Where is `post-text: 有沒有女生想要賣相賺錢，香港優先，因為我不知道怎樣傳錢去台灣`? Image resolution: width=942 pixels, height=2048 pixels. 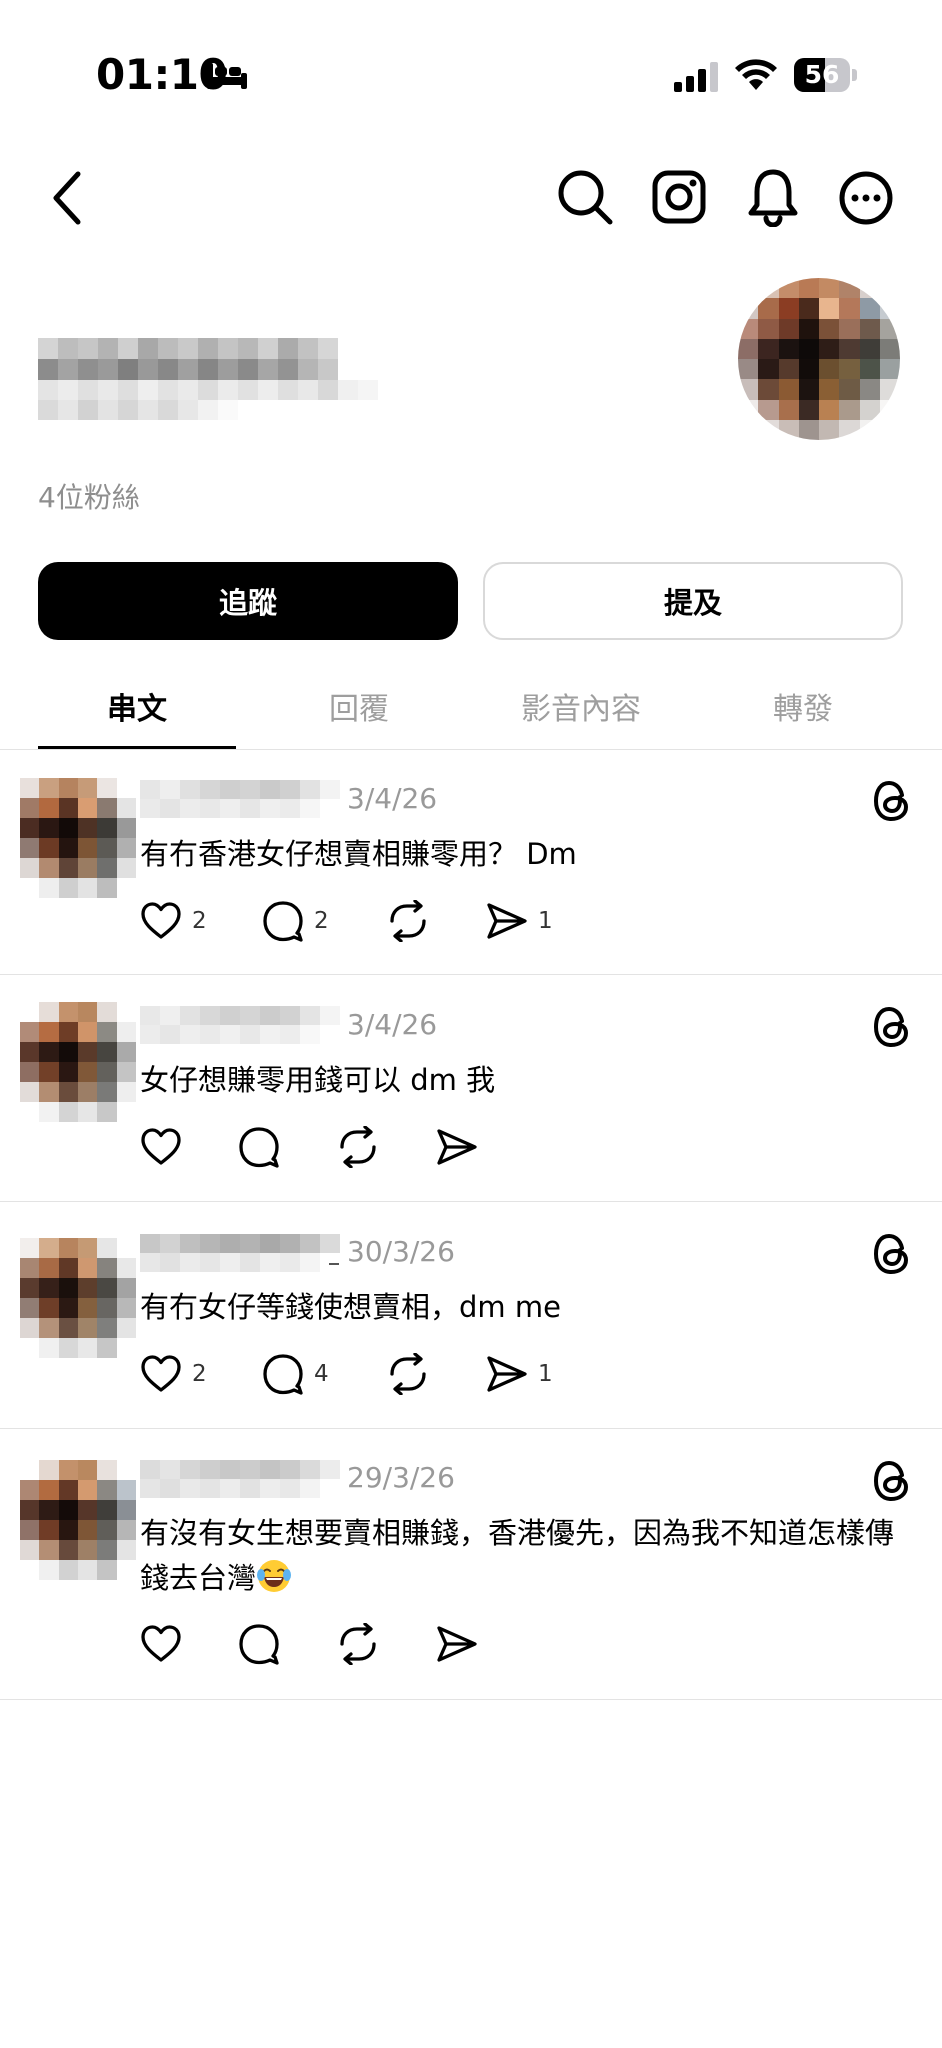 post-text: 有沒有女生想要賣相賺錢，香港優先，因為我不知道怎樣傳錢去台灣 is located at coordinates (520, 1556).